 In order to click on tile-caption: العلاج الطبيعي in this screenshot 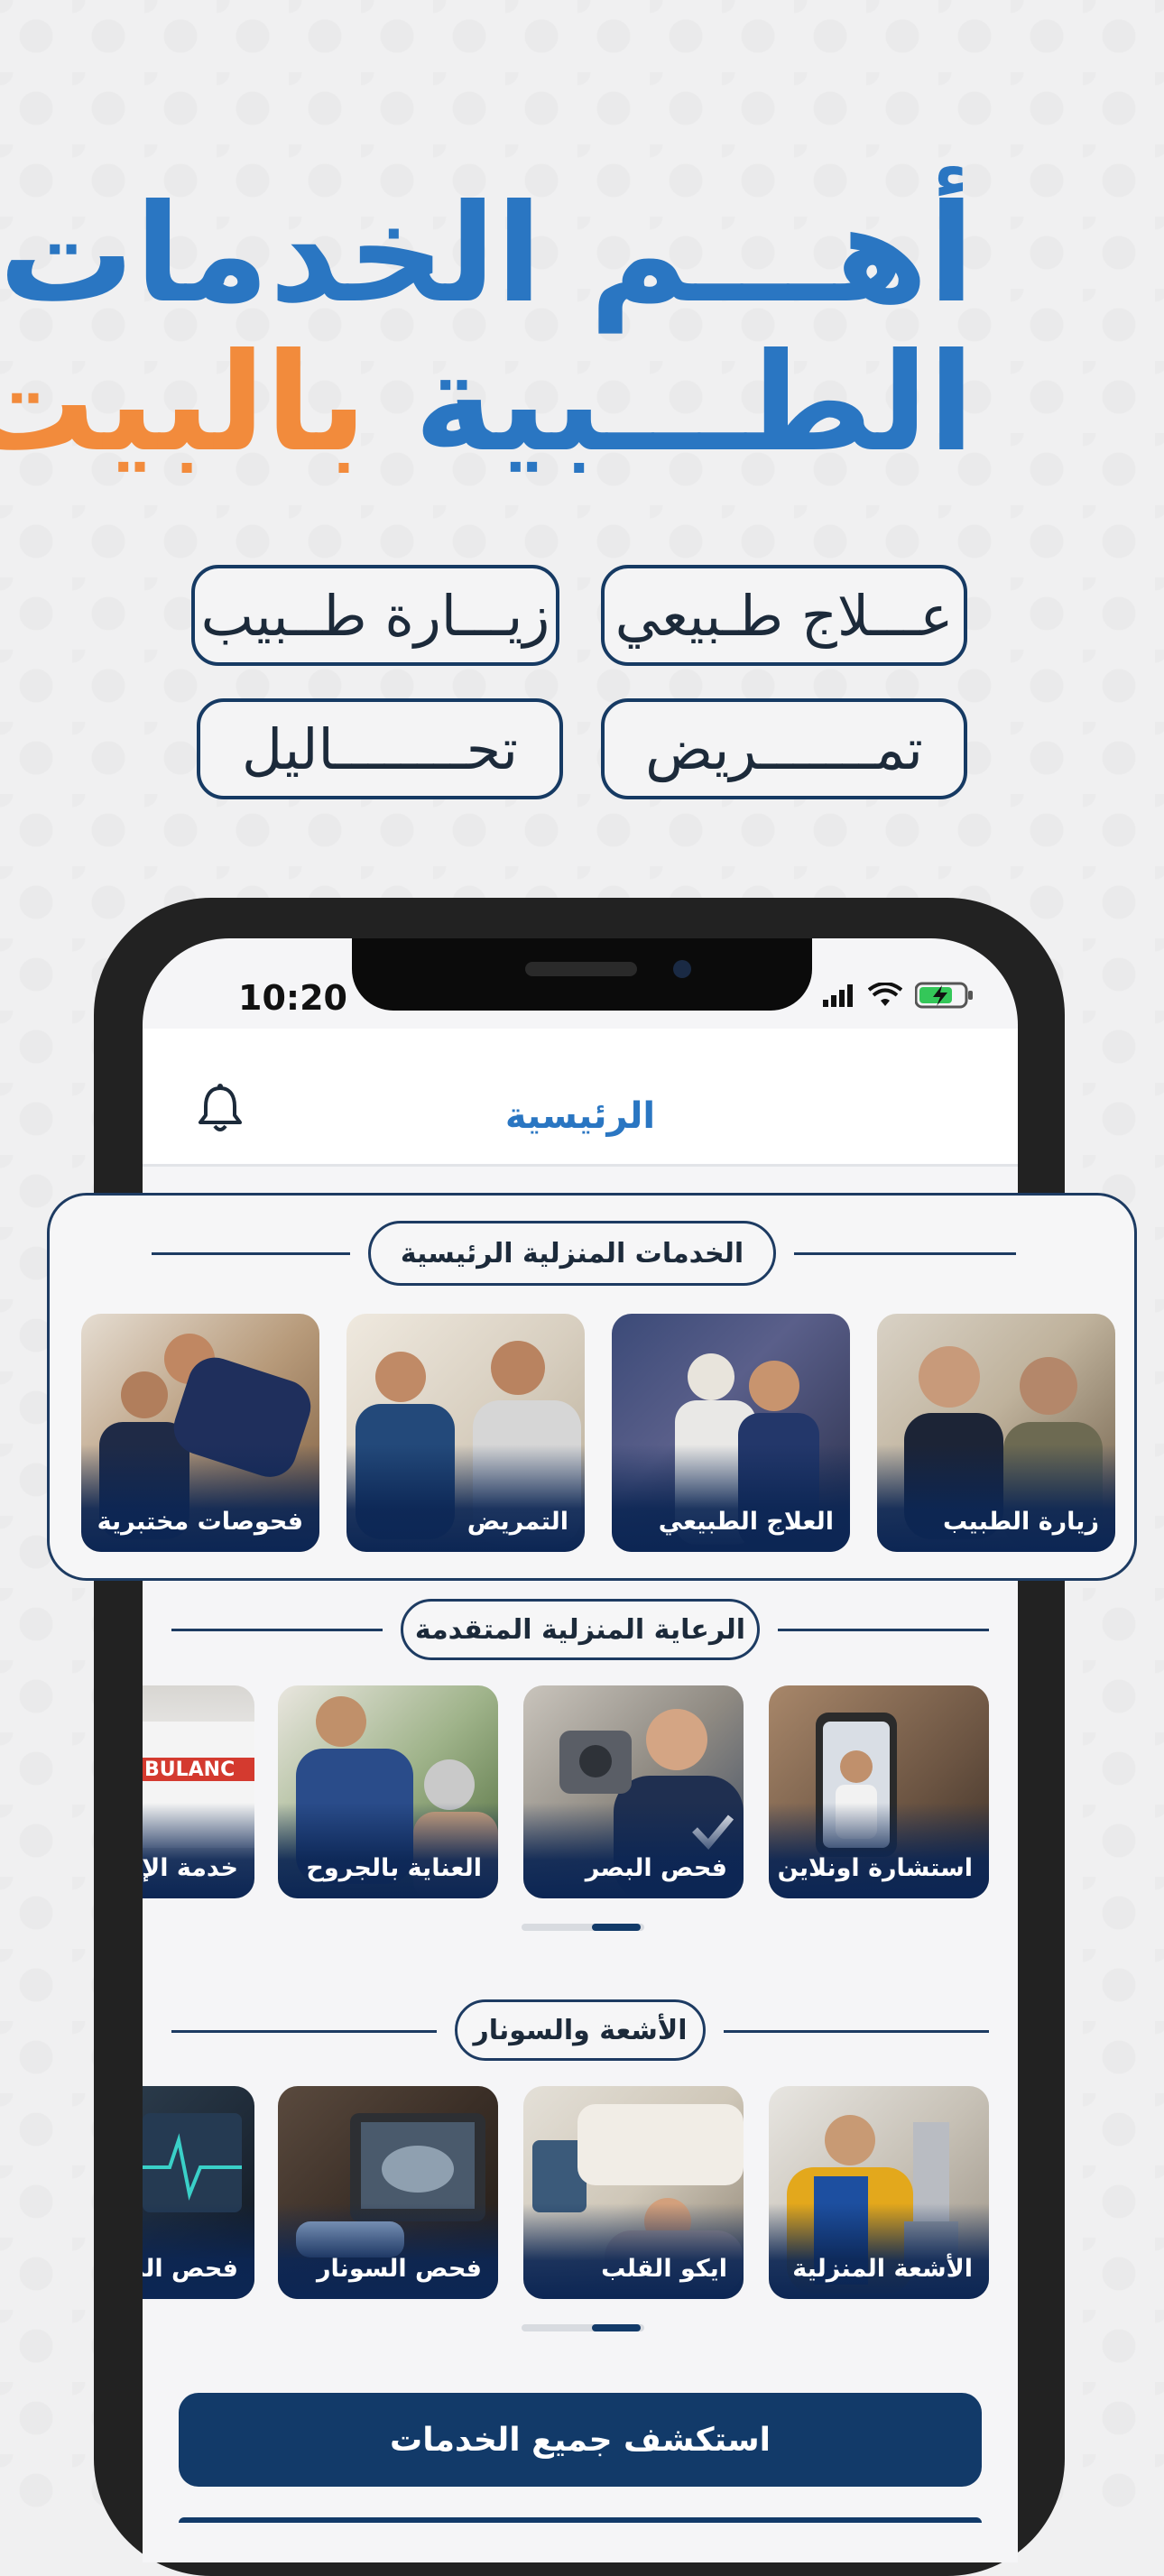, I will do `click(746, 1522)`.